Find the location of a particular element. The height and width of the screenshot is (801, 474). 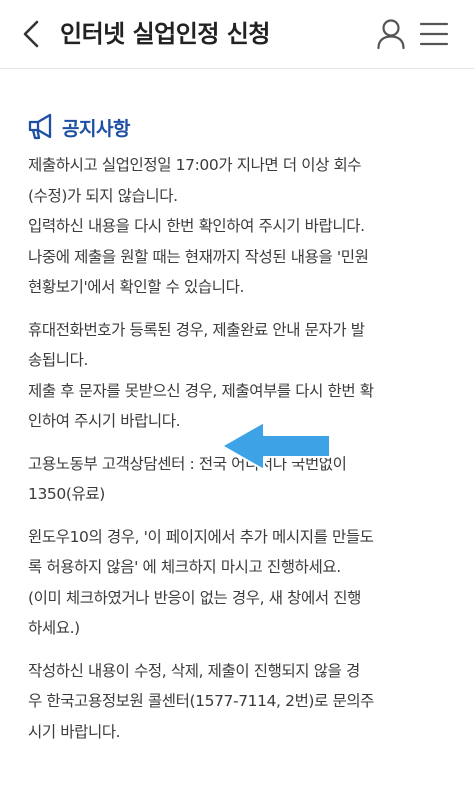

hamburger-menu-icon is located at coordinates (434, 34).